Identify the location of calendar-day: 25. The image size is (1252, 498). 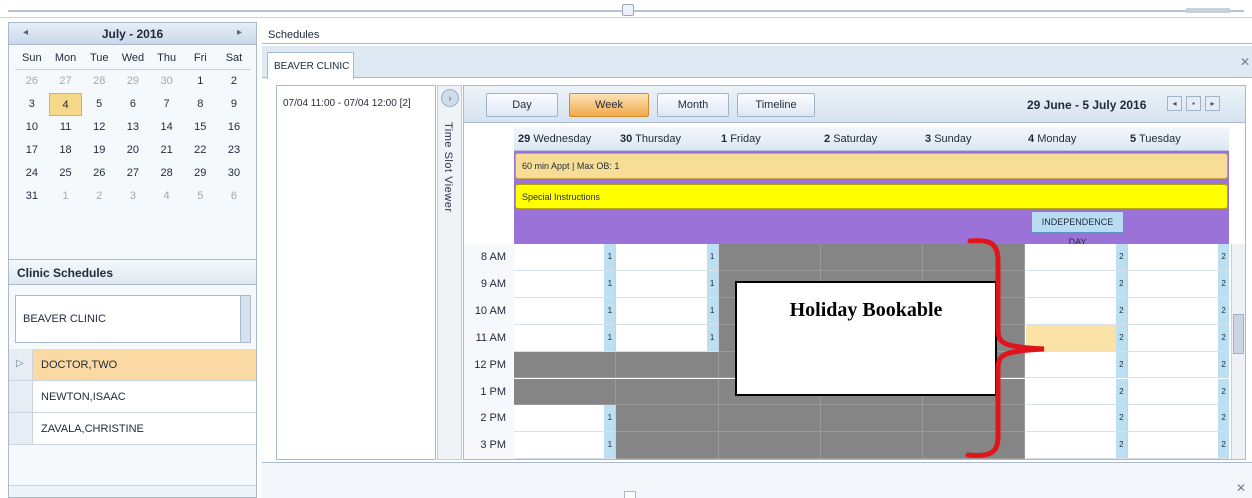
(66, 173).